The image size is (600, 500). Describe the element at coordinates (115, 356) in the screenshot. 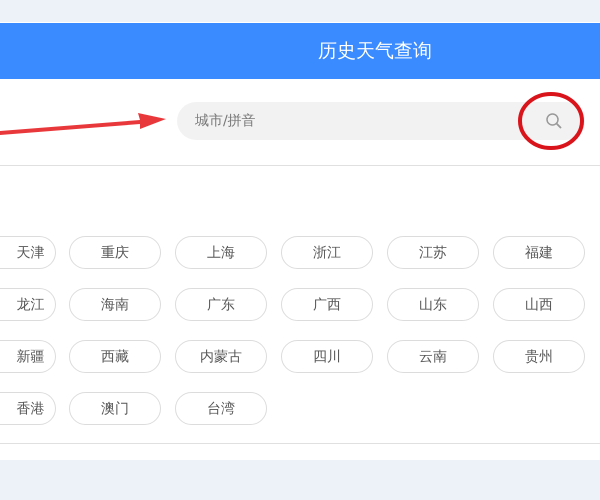

I see `region-button: 西藏` at that location.